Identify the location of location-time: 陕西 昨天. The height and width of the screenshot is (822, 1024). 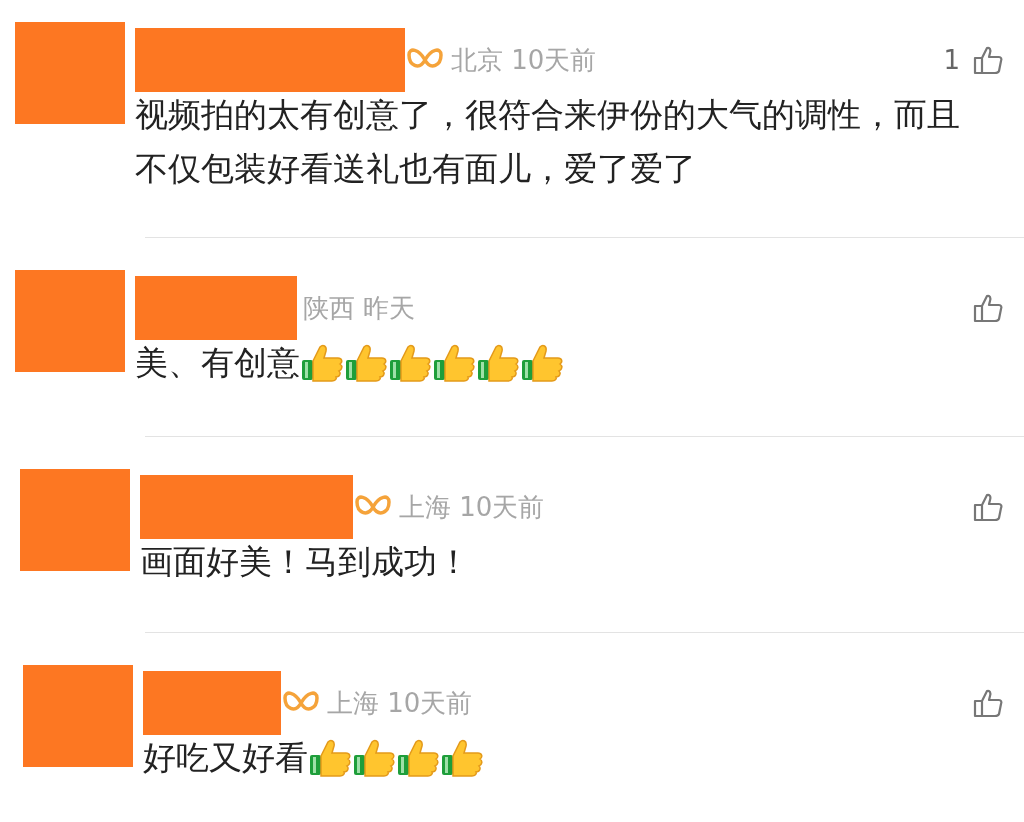
(359, 308).